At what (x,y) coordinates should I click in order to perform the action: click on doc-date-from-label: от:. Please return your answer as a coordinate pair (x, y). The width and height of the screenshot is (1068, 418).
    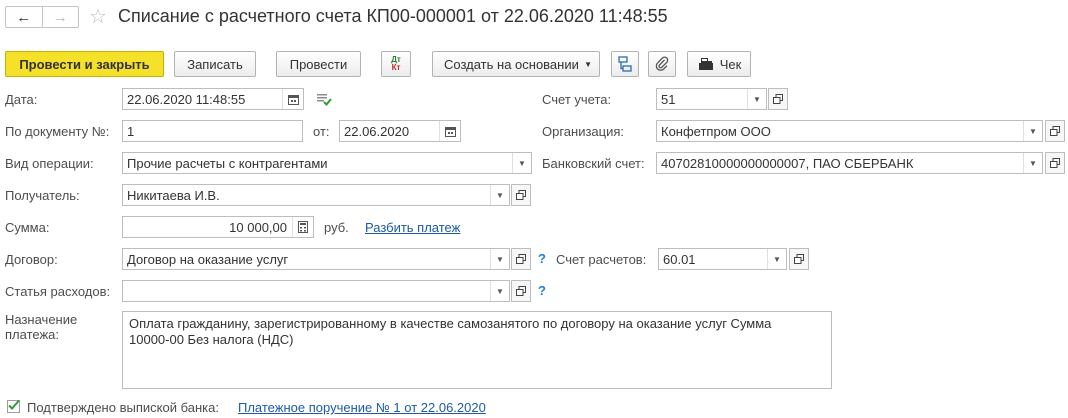
    Looking at the image, I should click on (321, 131).